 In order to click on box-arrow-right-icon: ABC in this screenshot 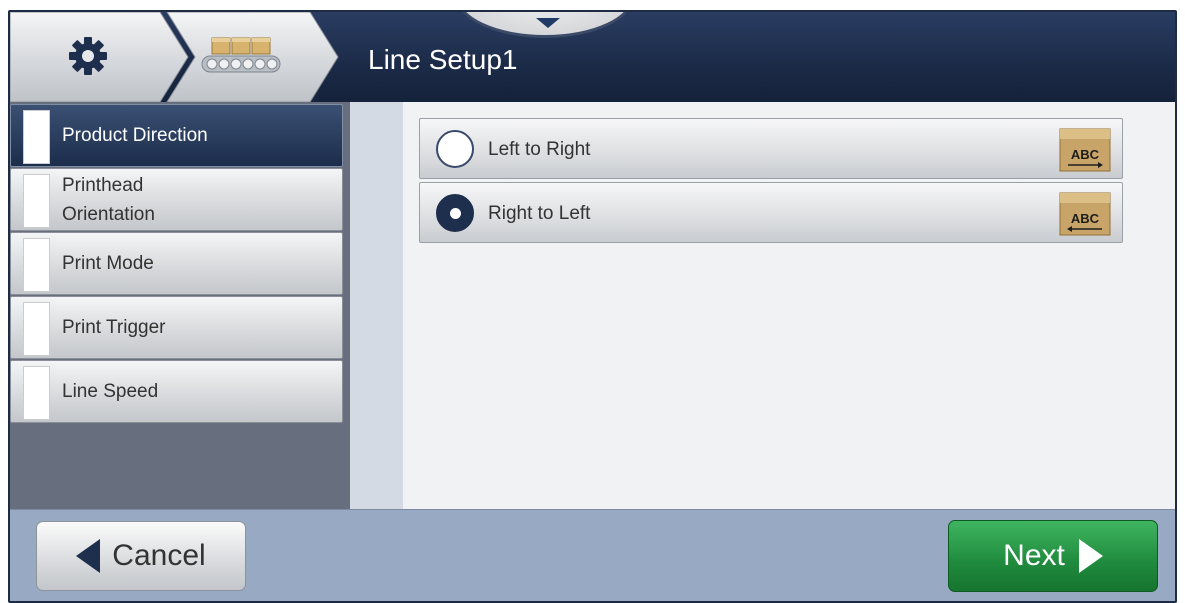, I will do `click(1085, 150)`.